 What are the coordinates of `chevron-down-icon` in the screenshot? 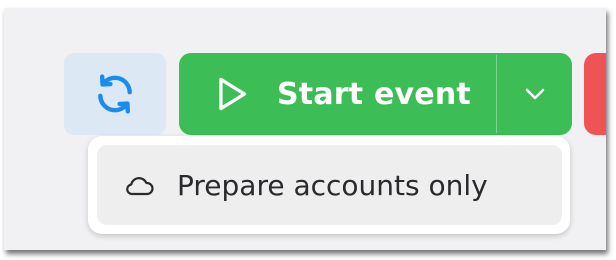 It's located at (534, 94).